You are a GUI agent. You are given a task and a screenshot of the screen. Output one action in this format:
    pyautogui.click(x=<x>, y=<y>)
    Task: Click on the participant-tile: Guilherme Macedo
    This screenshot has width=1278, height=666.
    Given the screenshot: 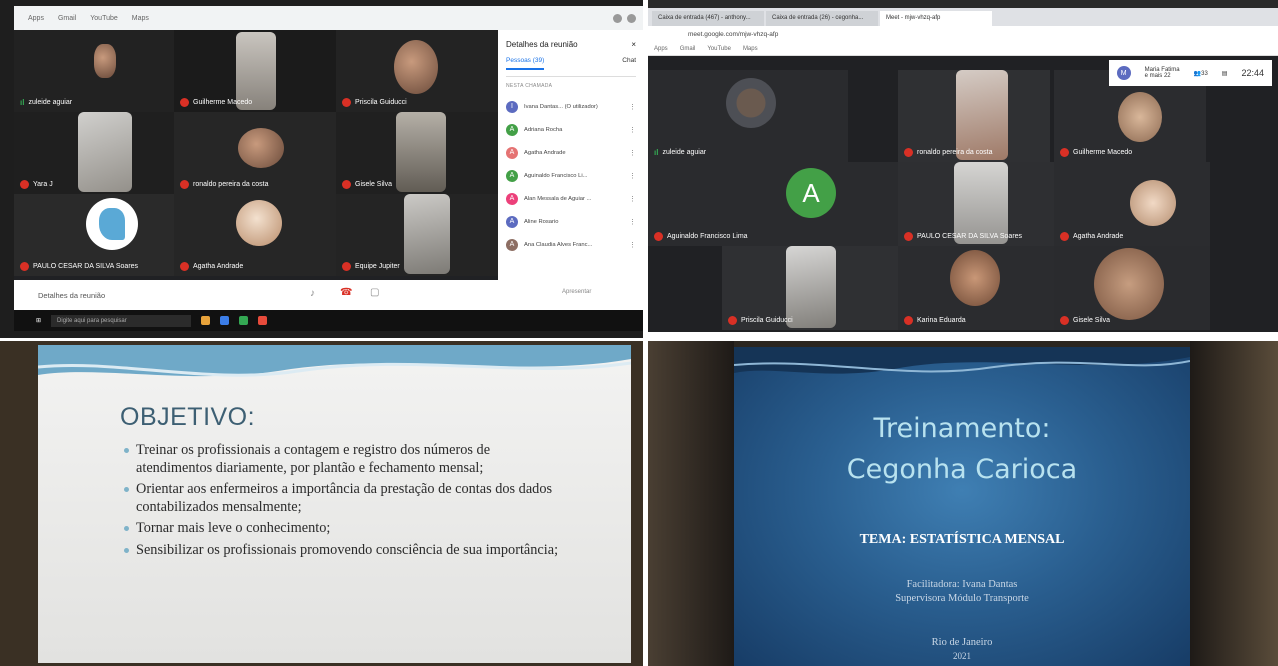 What is the action you would take?
    pyautogui.click(x=255, y=71)
    